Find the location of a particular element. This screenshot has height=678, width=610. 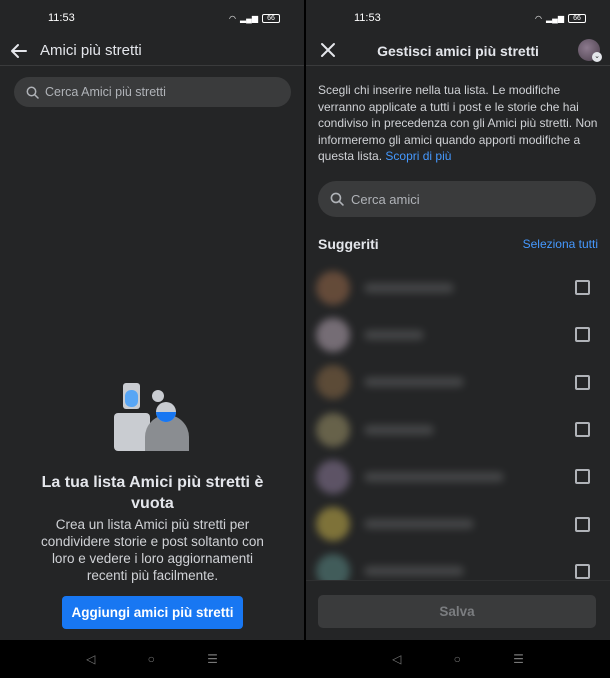

save-bar: Salva is located at coordinates (458, 610).